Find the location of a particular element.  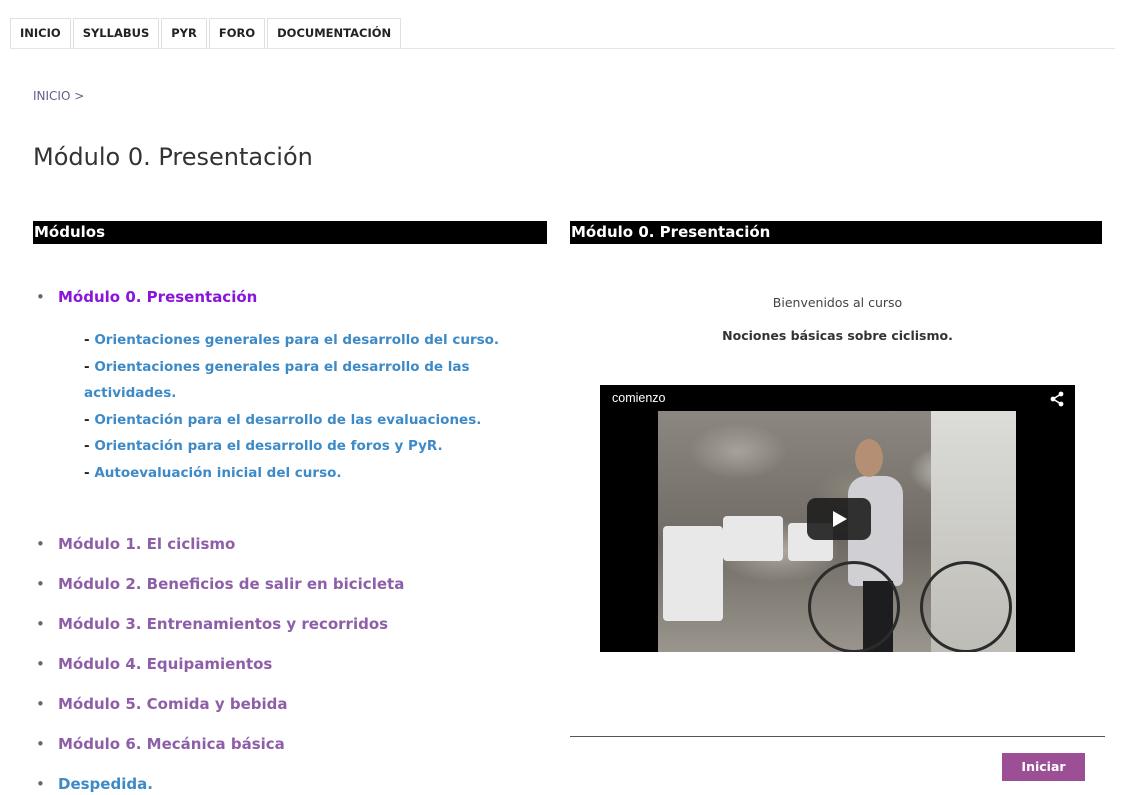

module-item: • Módulo 4. Equipamientos is located at coordinates (296, 664).